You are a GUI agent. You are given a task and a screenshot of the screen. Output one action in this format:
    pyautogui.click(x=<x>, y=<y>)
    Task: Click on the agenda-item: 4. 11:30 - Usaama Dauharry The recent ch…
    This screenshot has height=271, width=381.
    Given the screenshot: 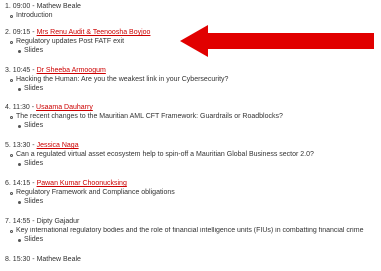 What is the action you would take?
    pyautogui.click(x=193, y=117)
    